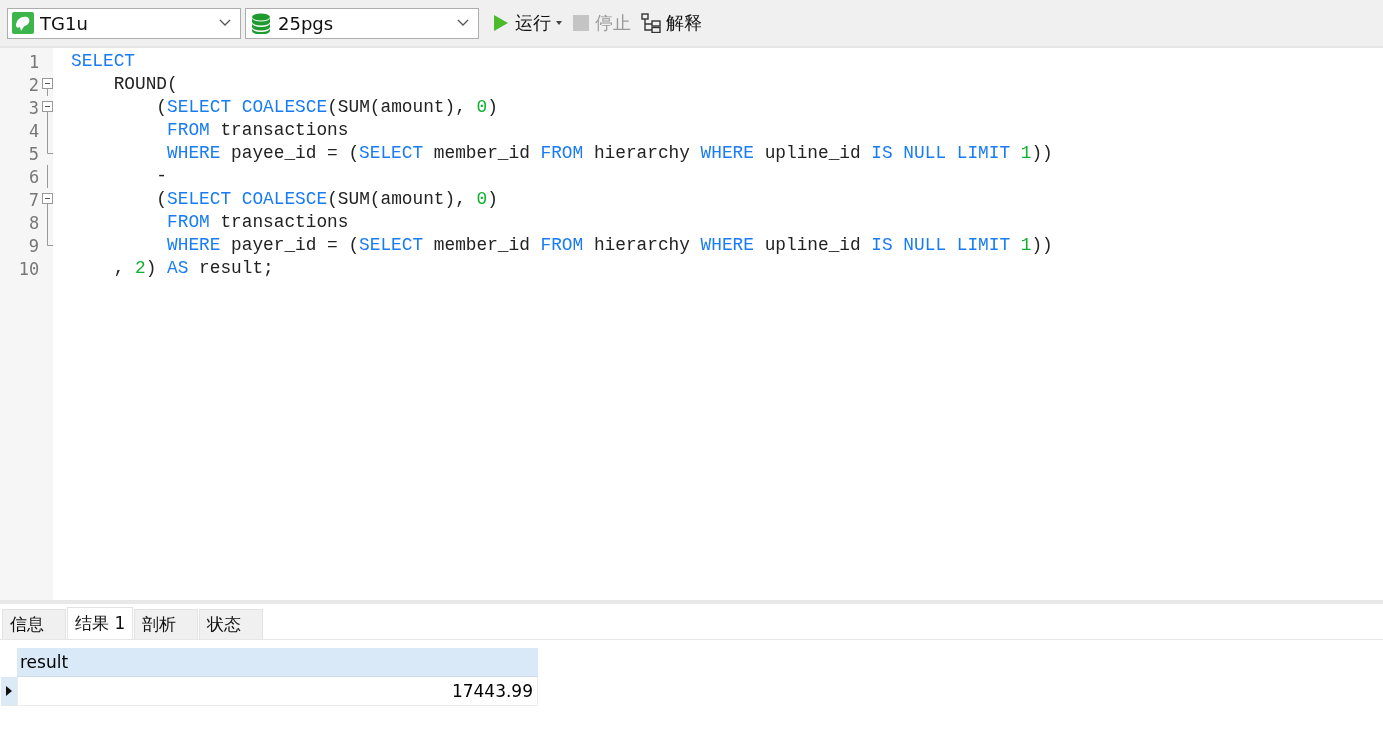 Image resolution: width=1383 pixels, height=755 pixels. I want to click on database-dropdown: 25pgs, so click(362, 23).